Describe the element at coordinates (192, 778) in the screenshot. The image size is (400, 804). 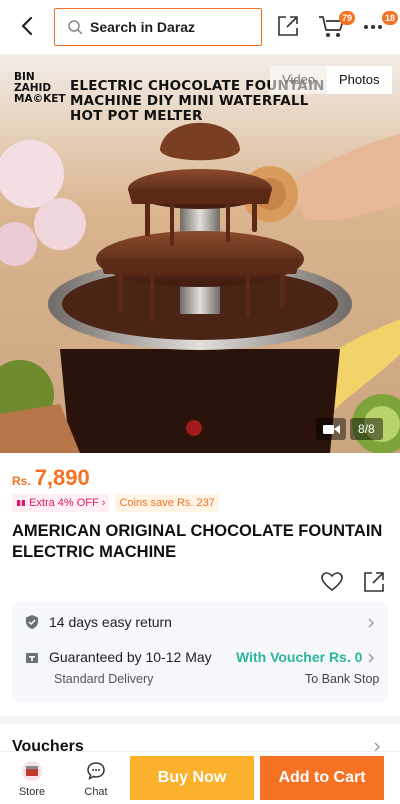
I see `buy-now-button: Buy Now` at that location.